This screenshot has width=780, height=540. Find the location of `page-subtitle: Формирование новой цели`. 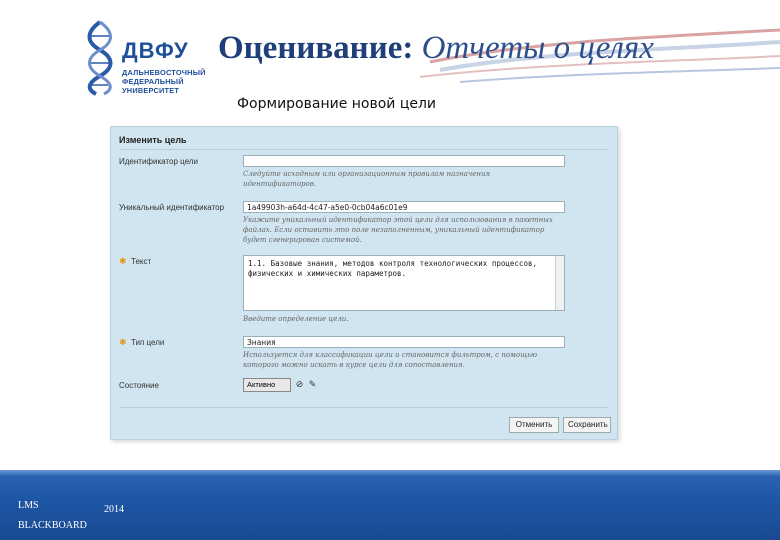

page-subtitle: Формирование новой цели is located at coordinates (337, 104).